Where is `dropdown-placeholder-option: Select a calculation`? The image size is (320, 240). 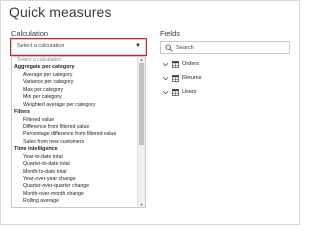
dropdown-placeholder-option: Select a calculation is located at coordinates (75, 60).